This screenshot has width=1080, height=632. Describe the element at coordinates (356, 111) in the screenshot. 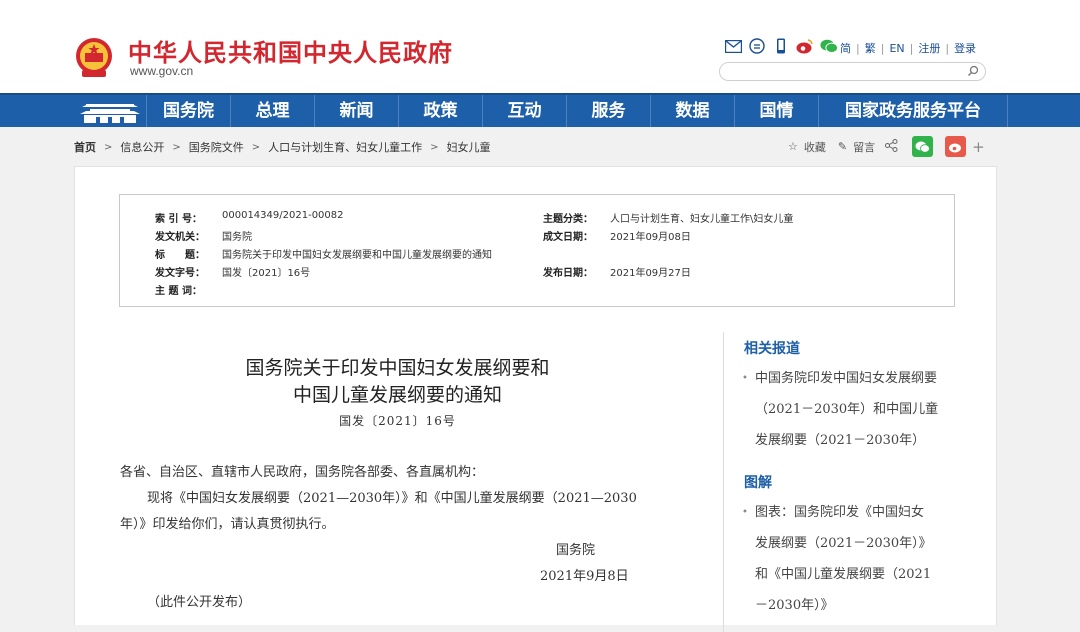

I see `nav-item-news: 新闻` at that location.